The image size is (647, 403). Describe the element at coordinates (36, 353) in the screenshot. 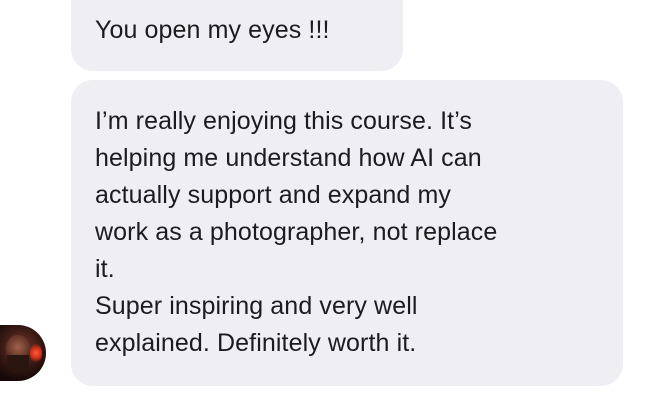

I see `avatar-light-glow` at that location.